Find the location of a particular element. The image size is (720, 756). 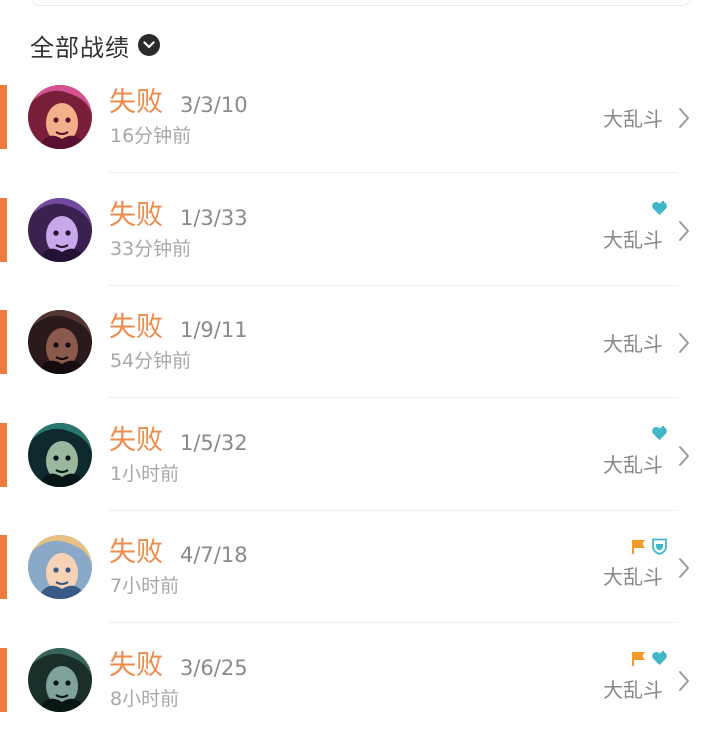

match-time-ago: 1小时前 is located at coordinates (145, 473).